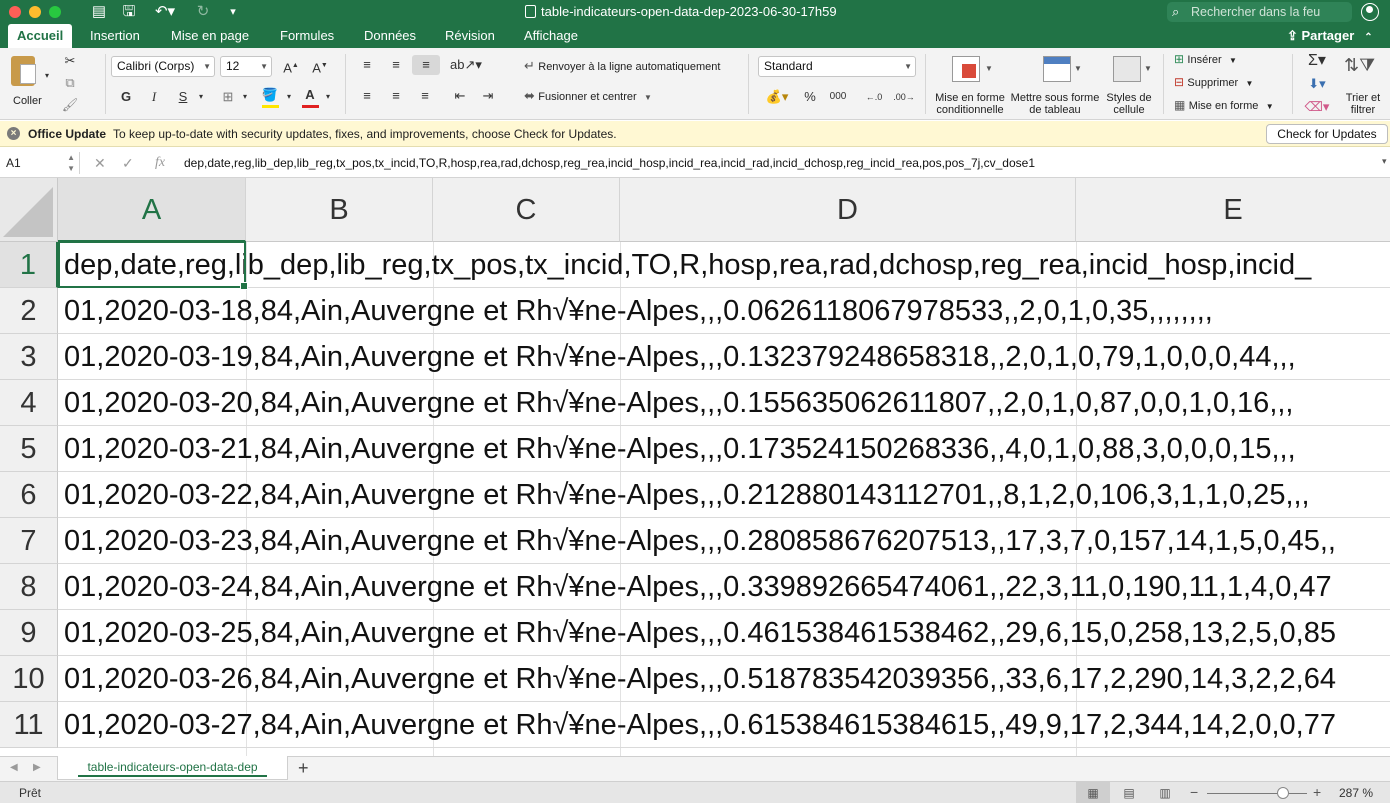  I want to click on column-header-d: D, so click(848, 210).